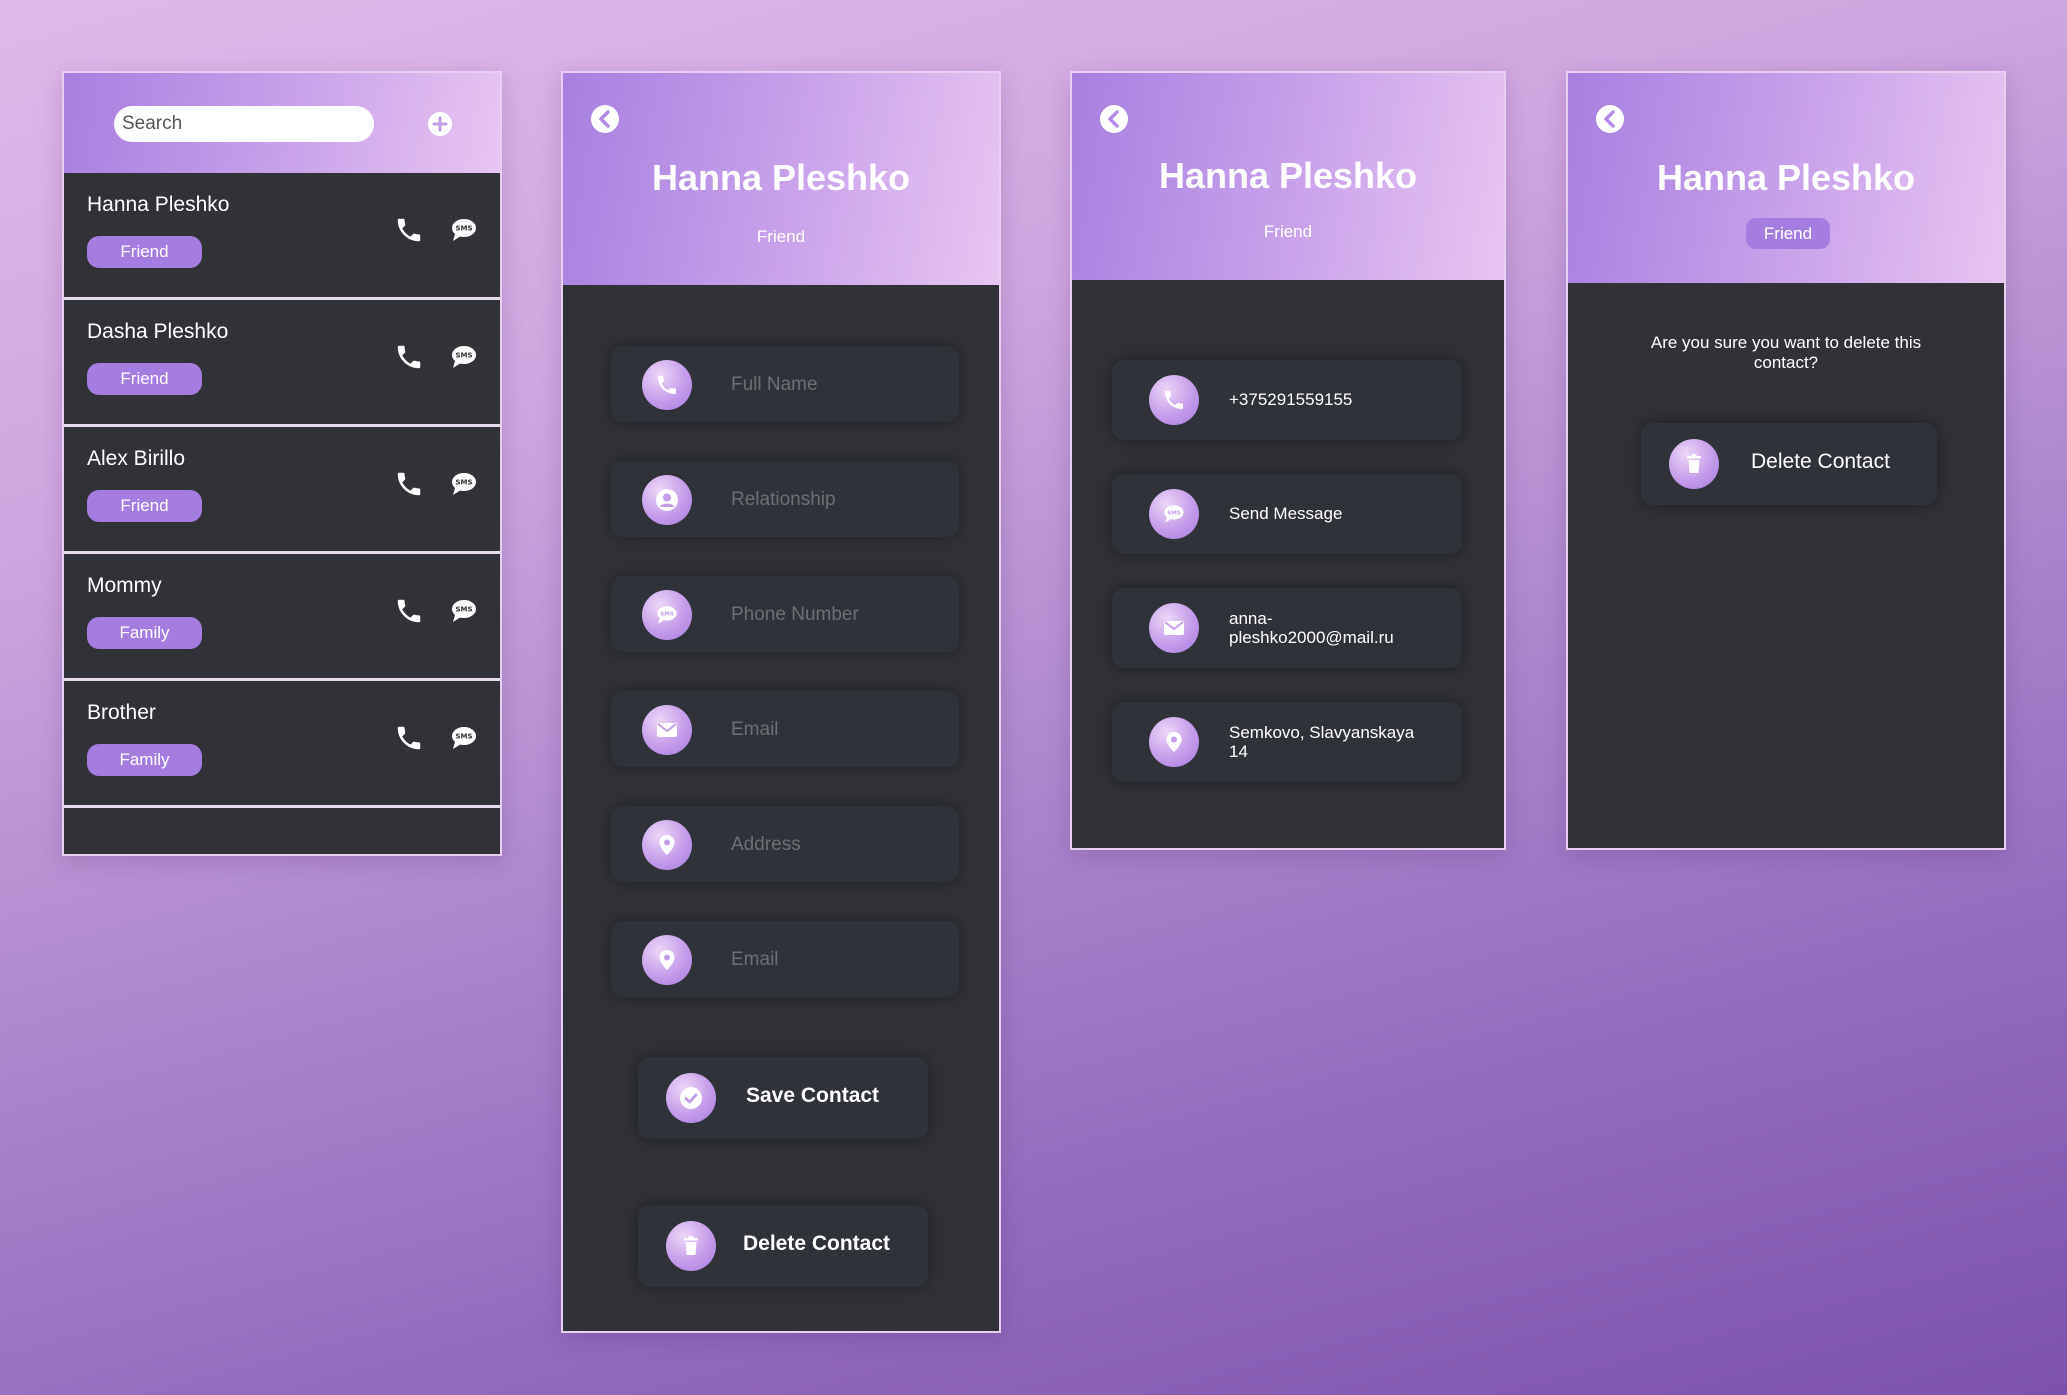  I want to click on address-text-line2: 14, so click(1238, 751).